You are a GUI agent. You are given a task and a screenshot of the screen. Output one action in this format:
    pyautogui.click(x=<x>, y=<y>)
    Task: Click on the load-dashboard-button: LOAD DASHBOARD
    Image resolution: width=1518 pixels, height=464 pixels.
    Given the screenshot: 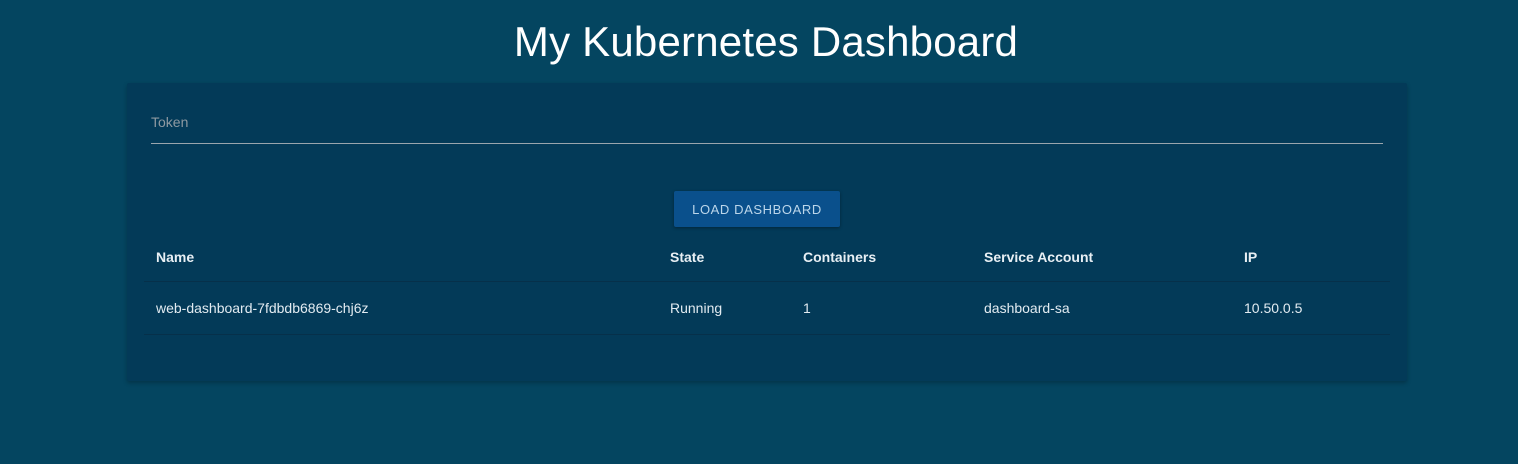 What is the action you would take?
    pyautogui.click(x=757, y=209)
    